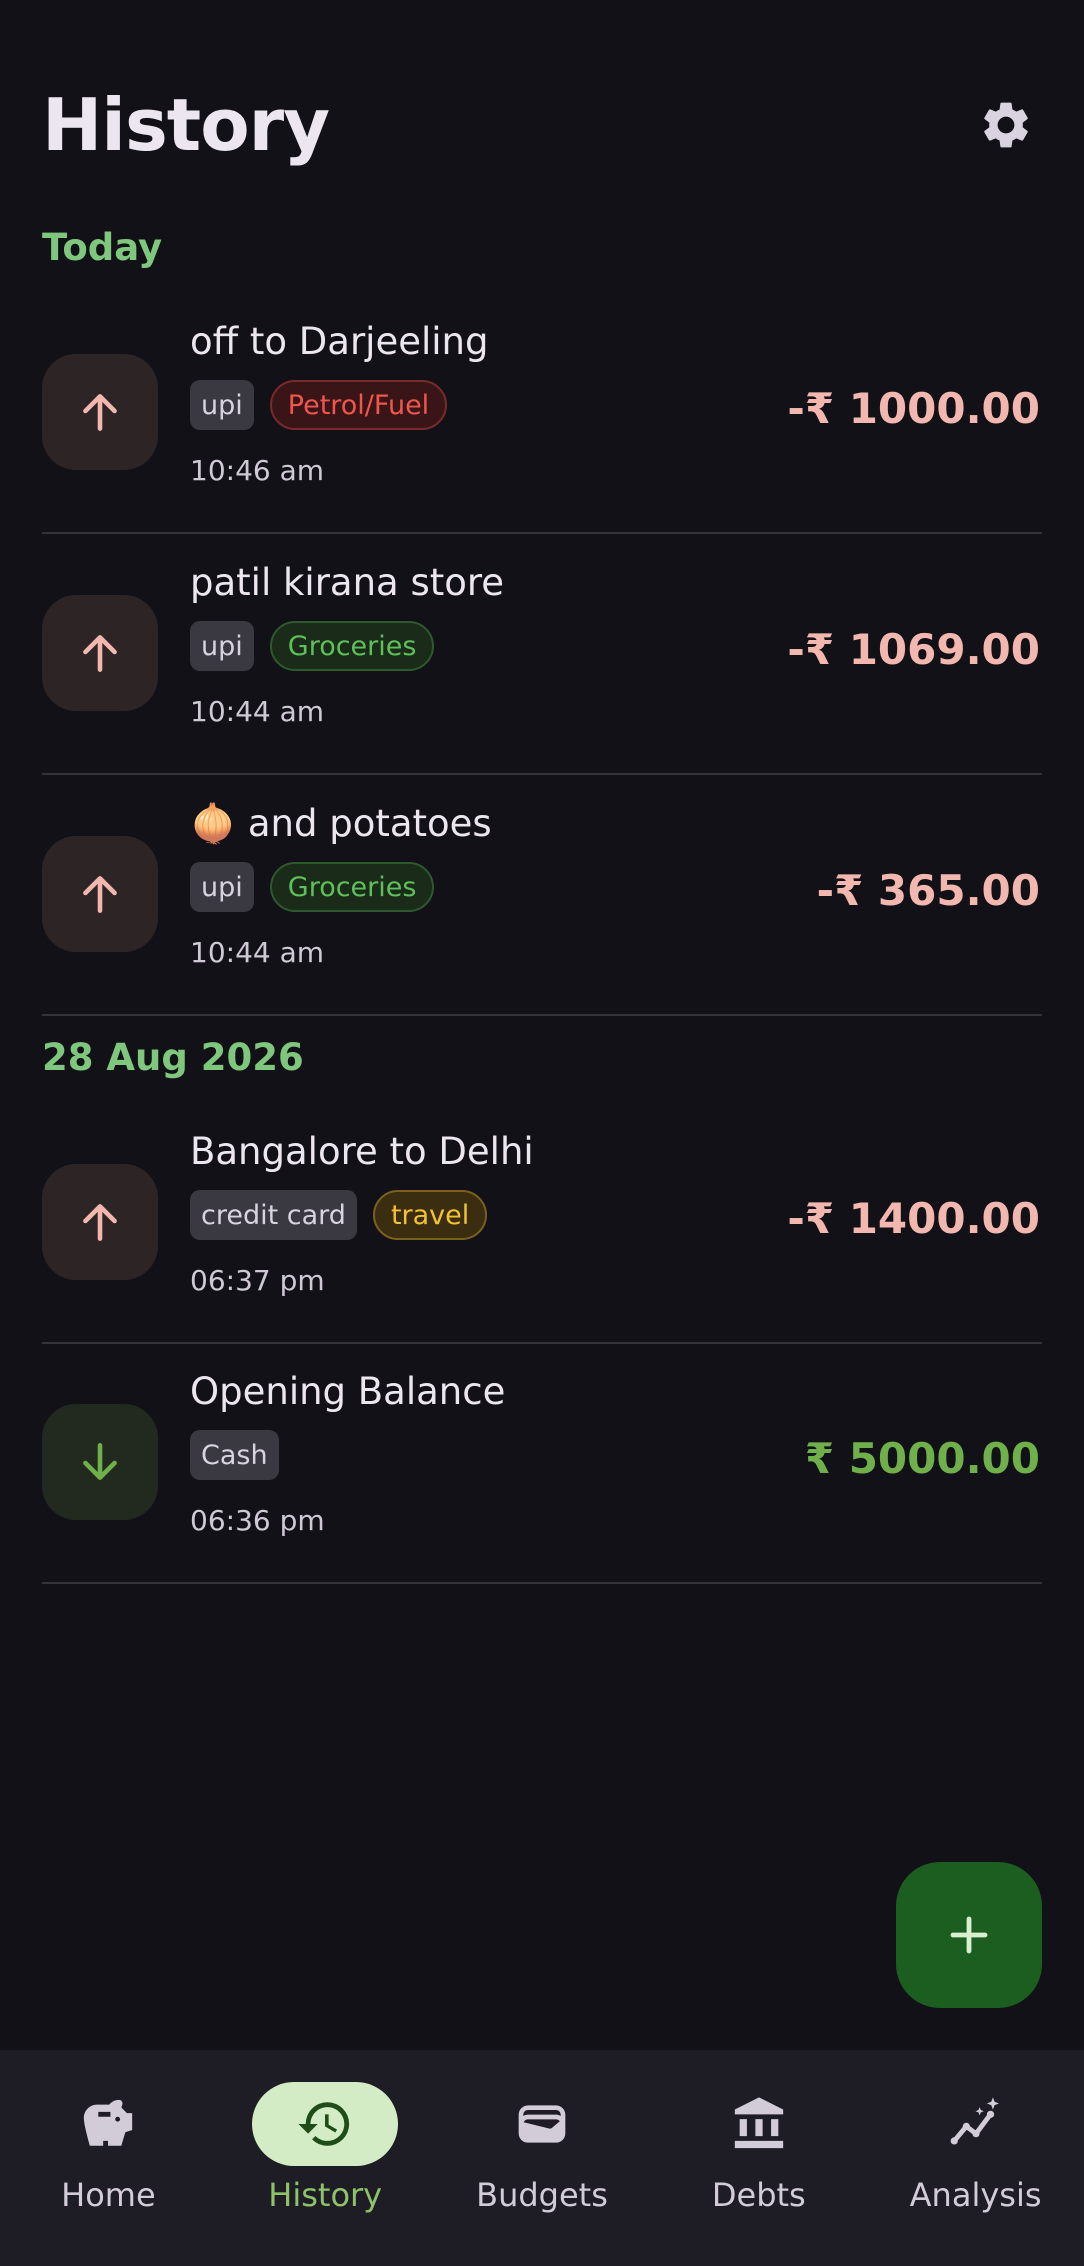  Describe the element at coordinates (542, 125) in the screenshot. I see `app-header: History` at that location.